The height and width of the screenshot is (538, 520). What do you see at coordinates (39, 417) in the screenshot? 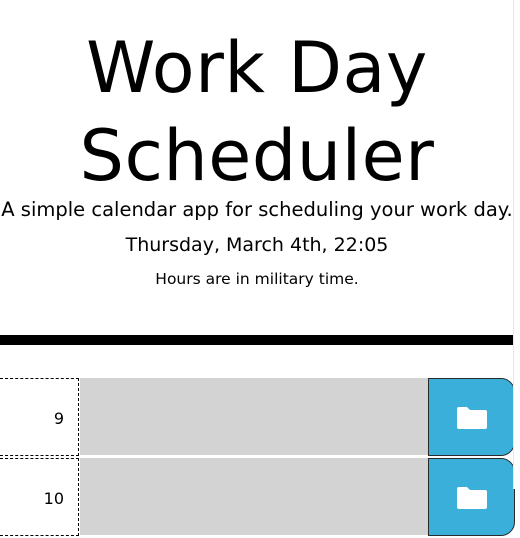
I see `hour-label: 9` at bounding box center [39, 417].